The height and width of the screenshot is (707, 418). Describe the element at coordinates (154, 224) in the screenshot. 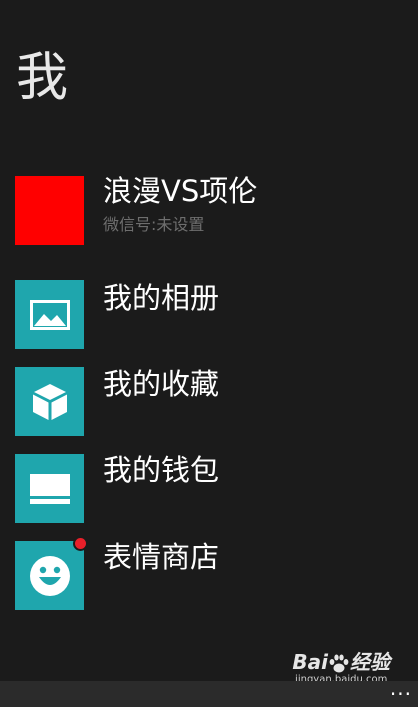

I see `wechat-id-label: 微信号:未设置` at that location.